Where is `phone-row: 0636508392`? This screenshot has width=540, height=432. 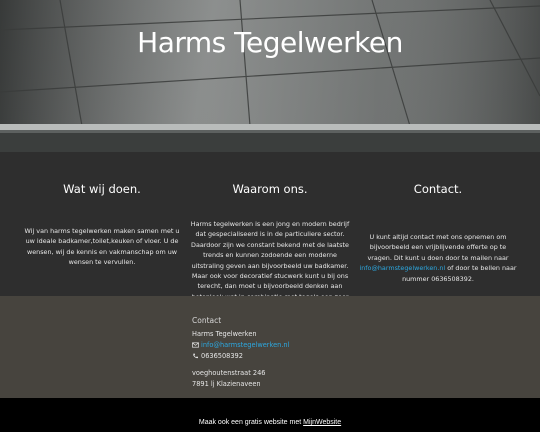 phone-row: 0636508392 is located at coordinates (240, 356).